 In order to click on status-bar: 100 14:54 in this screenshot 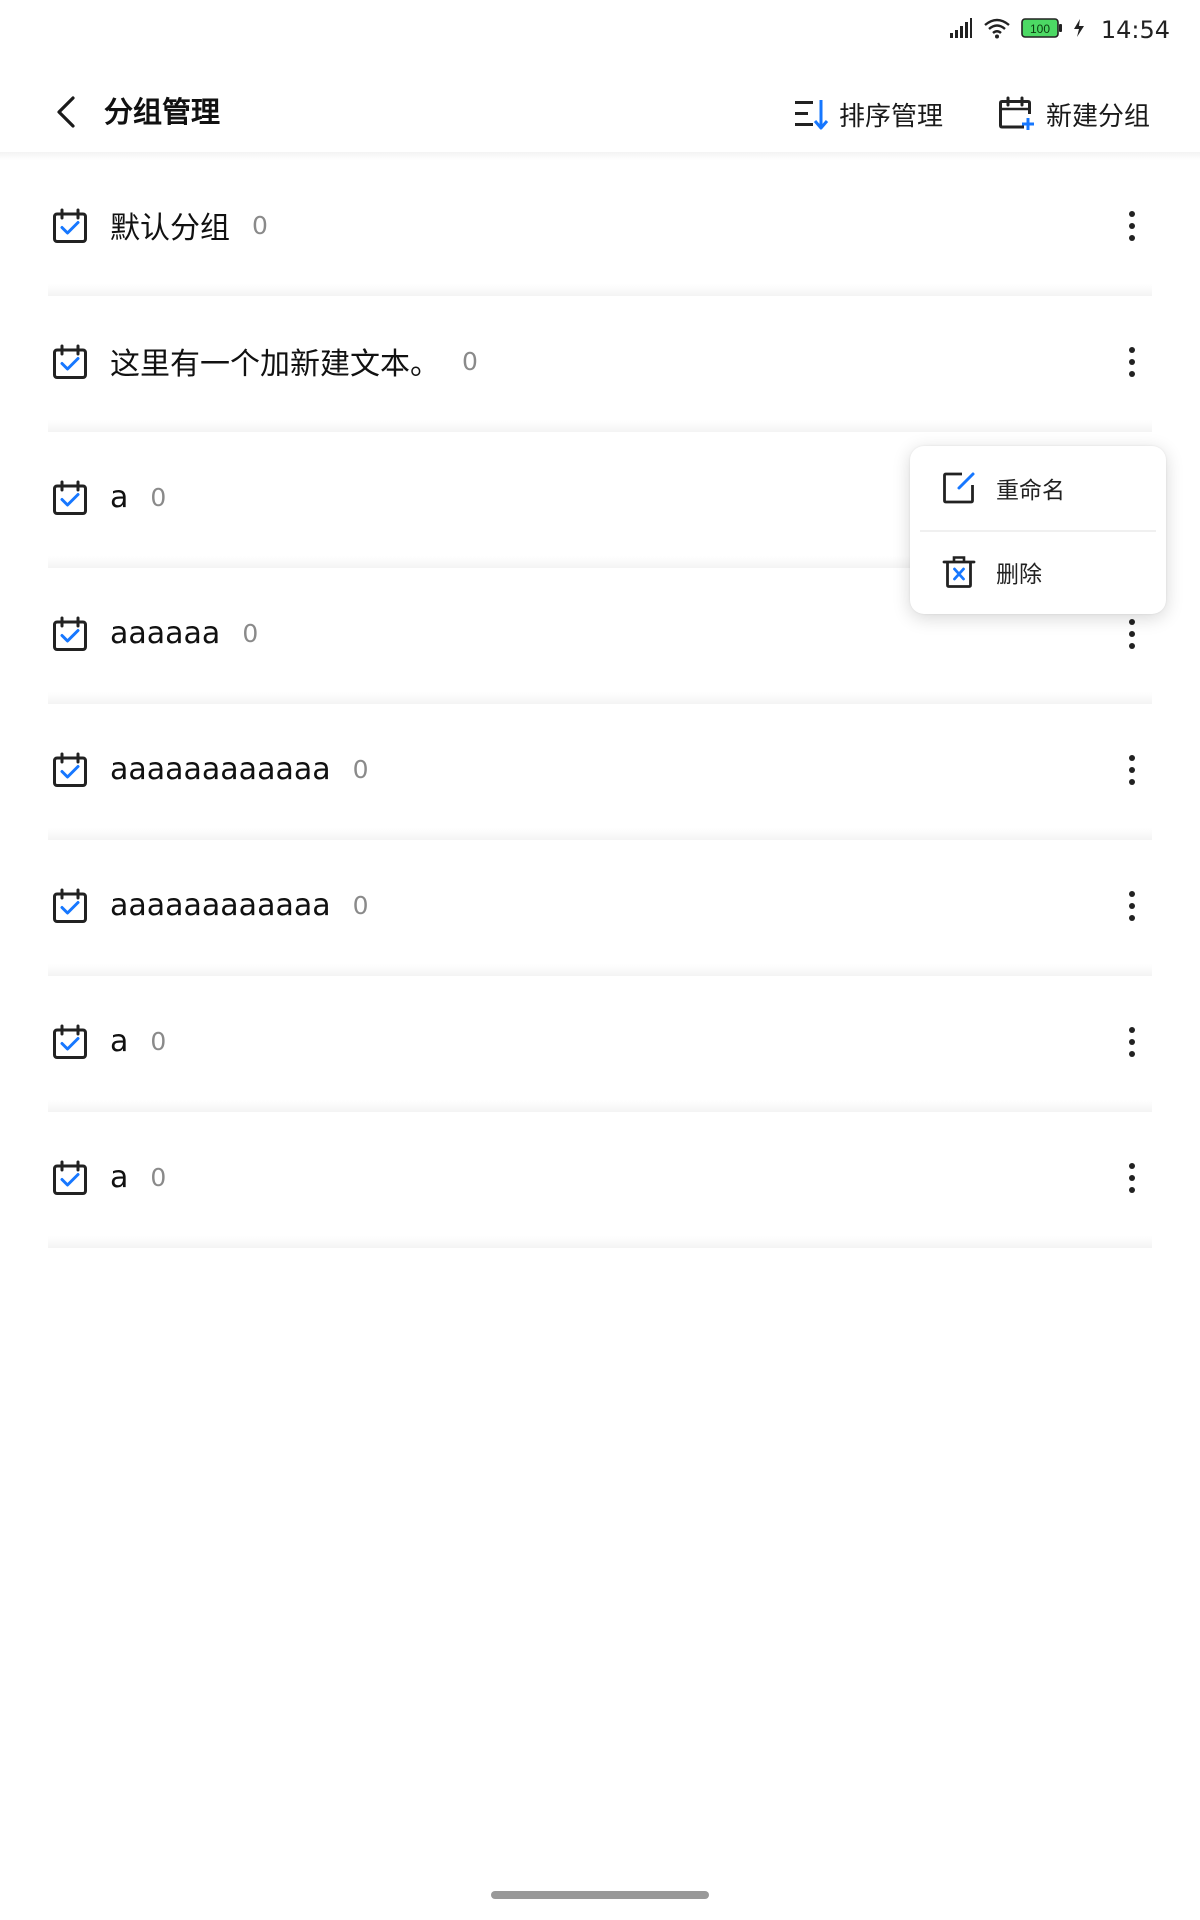, I will do `click(600, 30)`.